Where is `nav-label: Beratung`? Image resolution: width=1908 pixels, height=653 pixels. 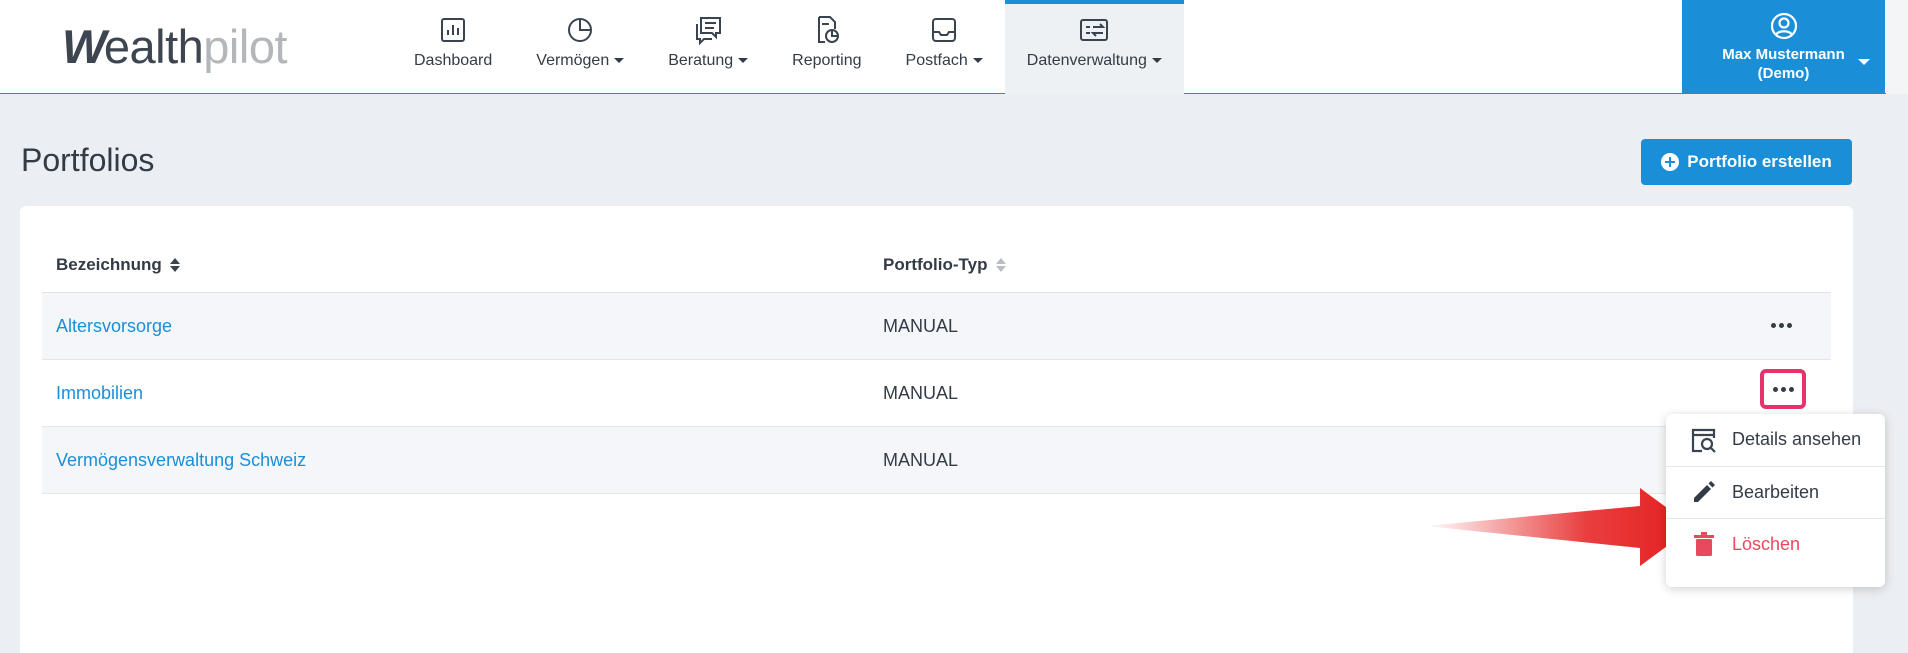 nav-label: Beratung is located at coordinates (701, 60).